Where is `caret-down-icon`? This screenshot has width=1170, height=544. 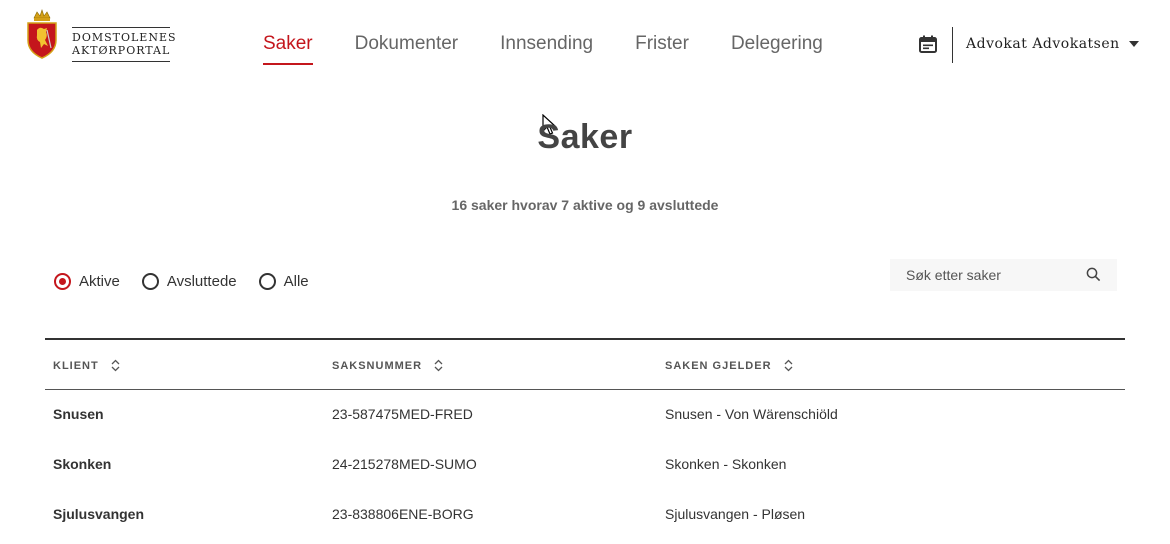 caret-down-icon is located at coordinates (1133, 44).